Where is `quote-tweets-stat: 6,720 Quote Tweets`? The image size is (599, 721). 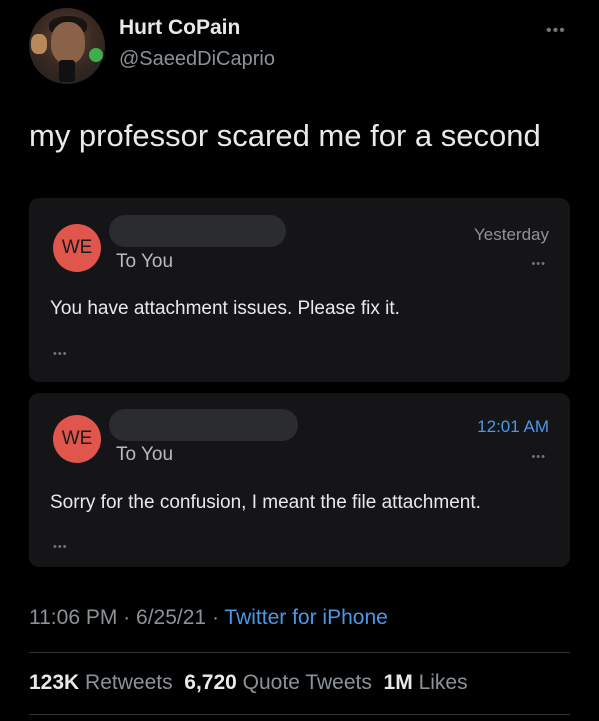
quote-tweets-stat: 6,720 Quote Tweets is located at coordinates (278, 682).